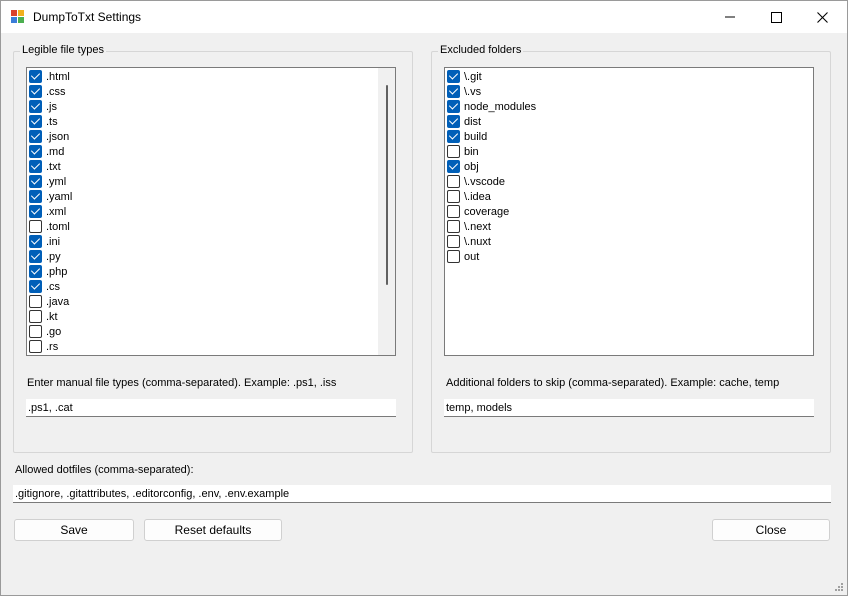 This screenshot has height=596, width=848. Describe the element at coordinates (47, 181) in the screenshot. I see `list-item: .yml` at that location.